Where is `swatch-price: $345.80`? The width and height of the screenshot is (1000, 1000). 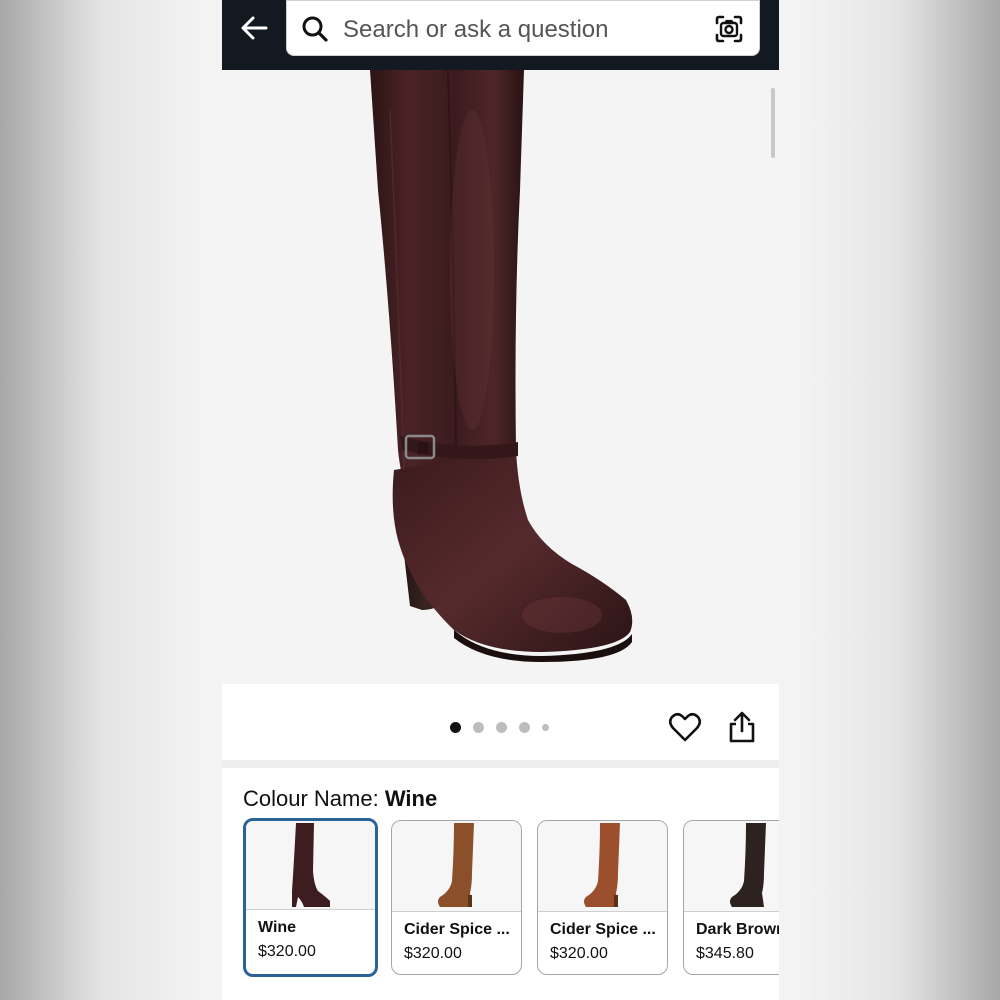 swatch-price: $345.80 is located at coordinates (725, 953).